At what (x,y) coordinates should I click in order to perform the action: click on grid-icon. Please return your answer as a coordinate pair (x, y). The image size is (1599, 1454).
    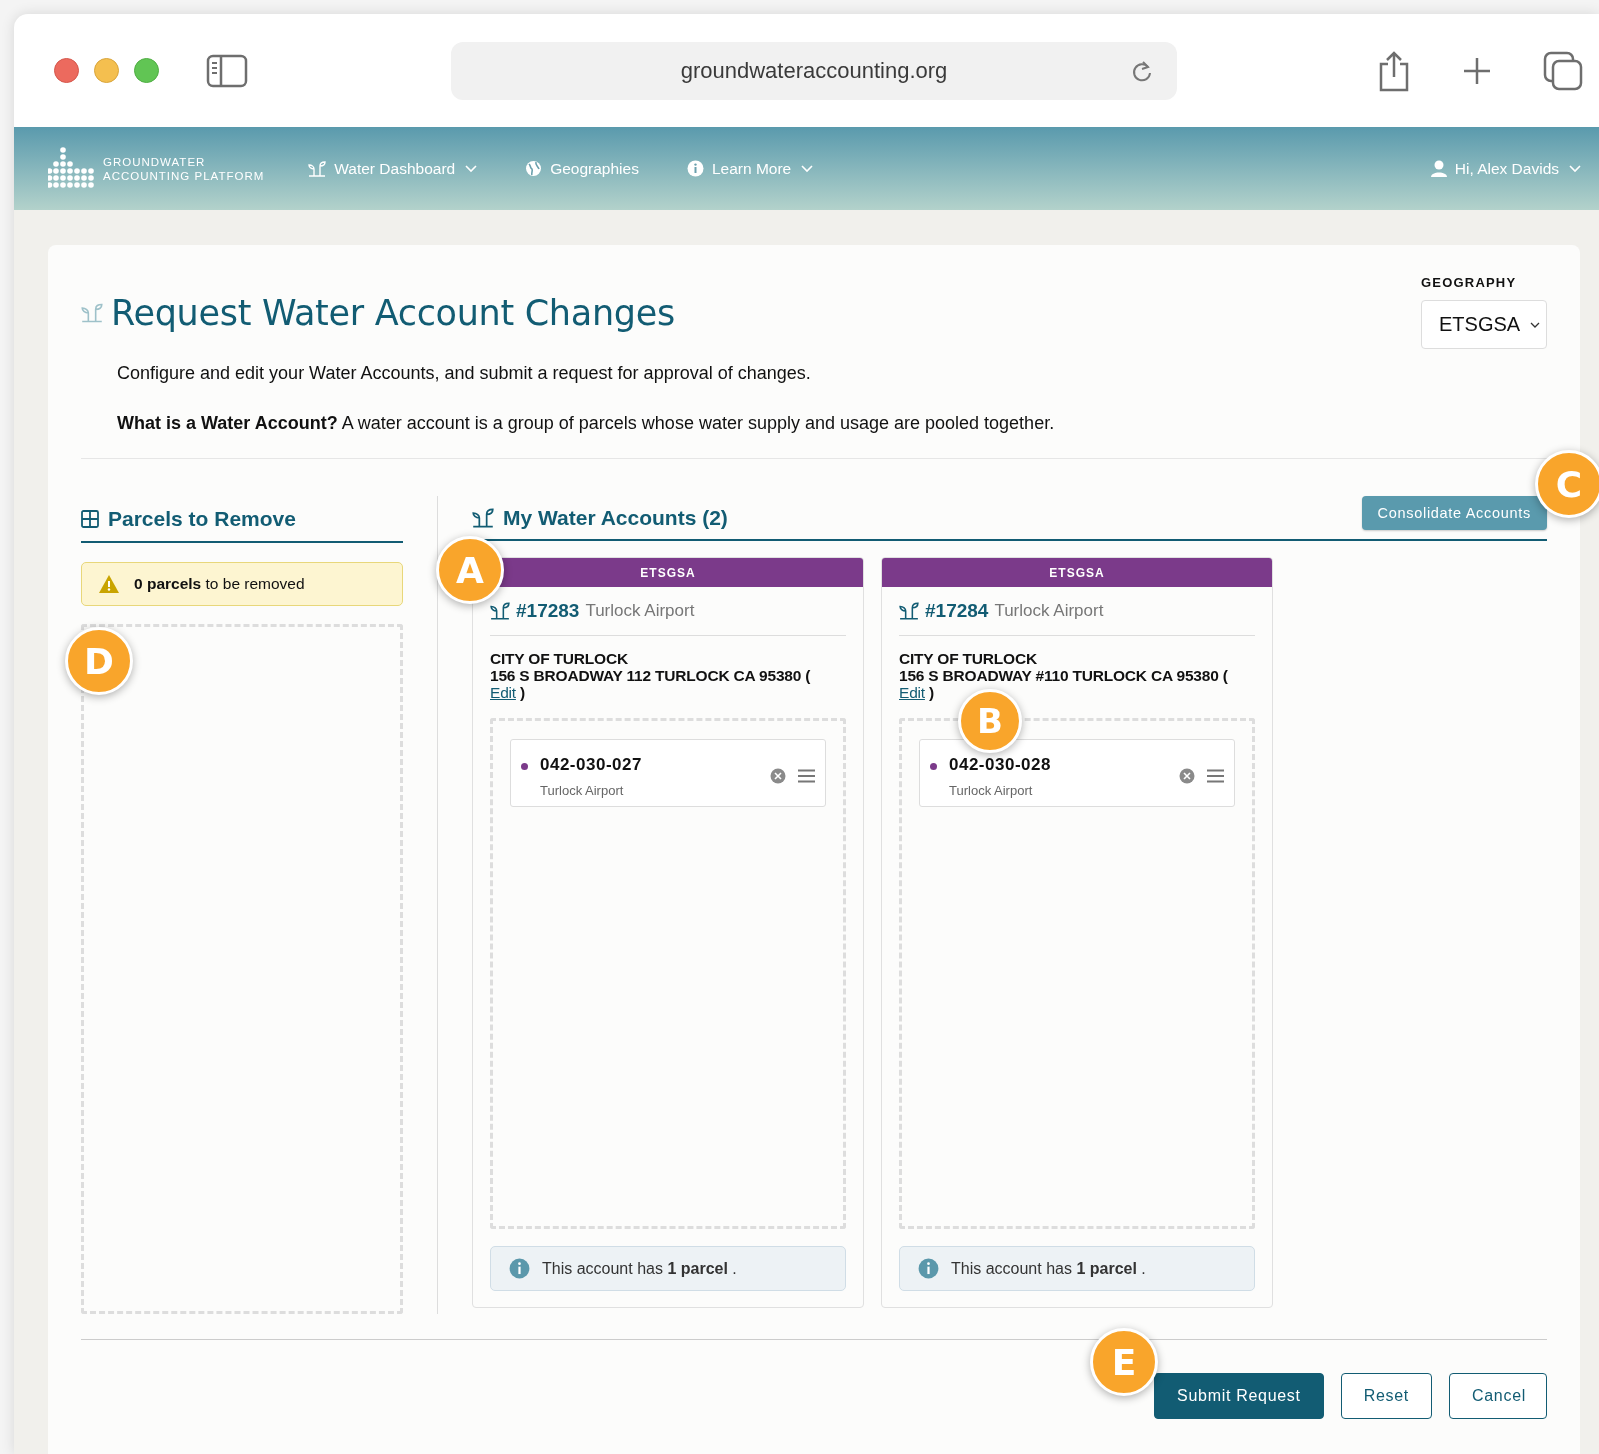
    Looking at the image, I should click on (90, 518).